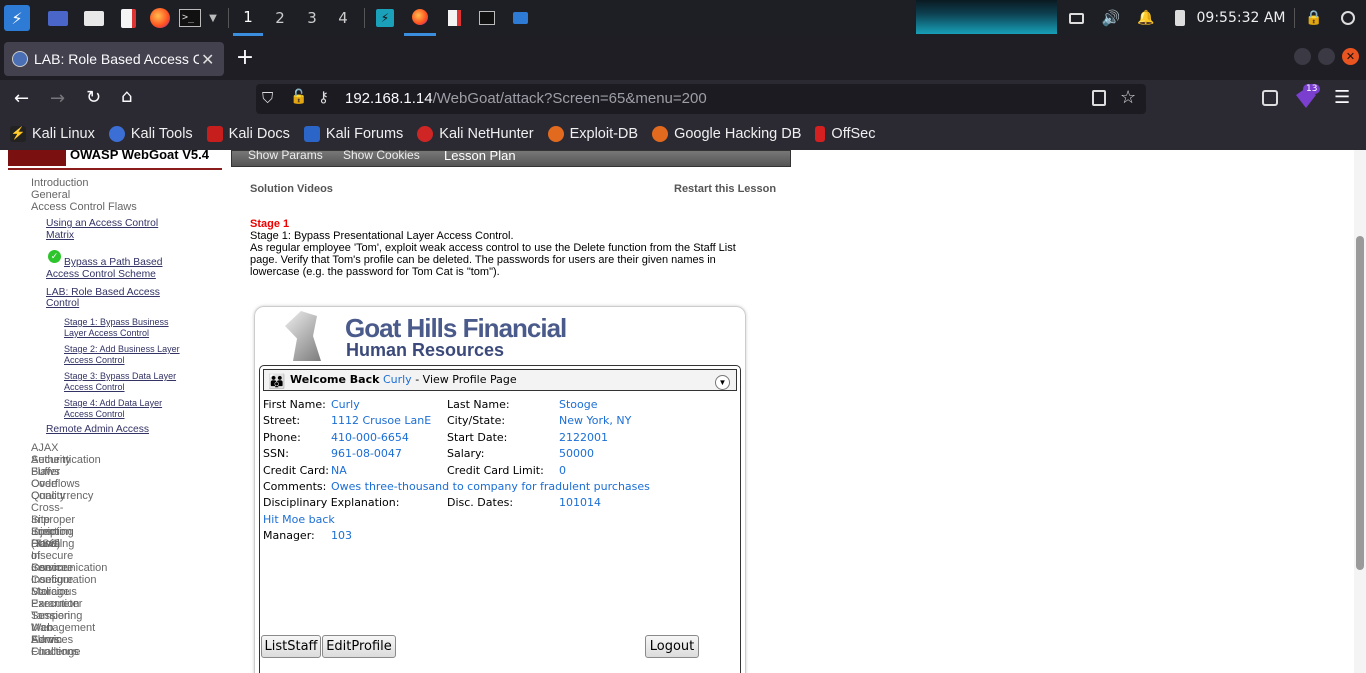  Describe the element at coordinates (94, 18) in the screenshot. I see `file-manager-icon` at that location.